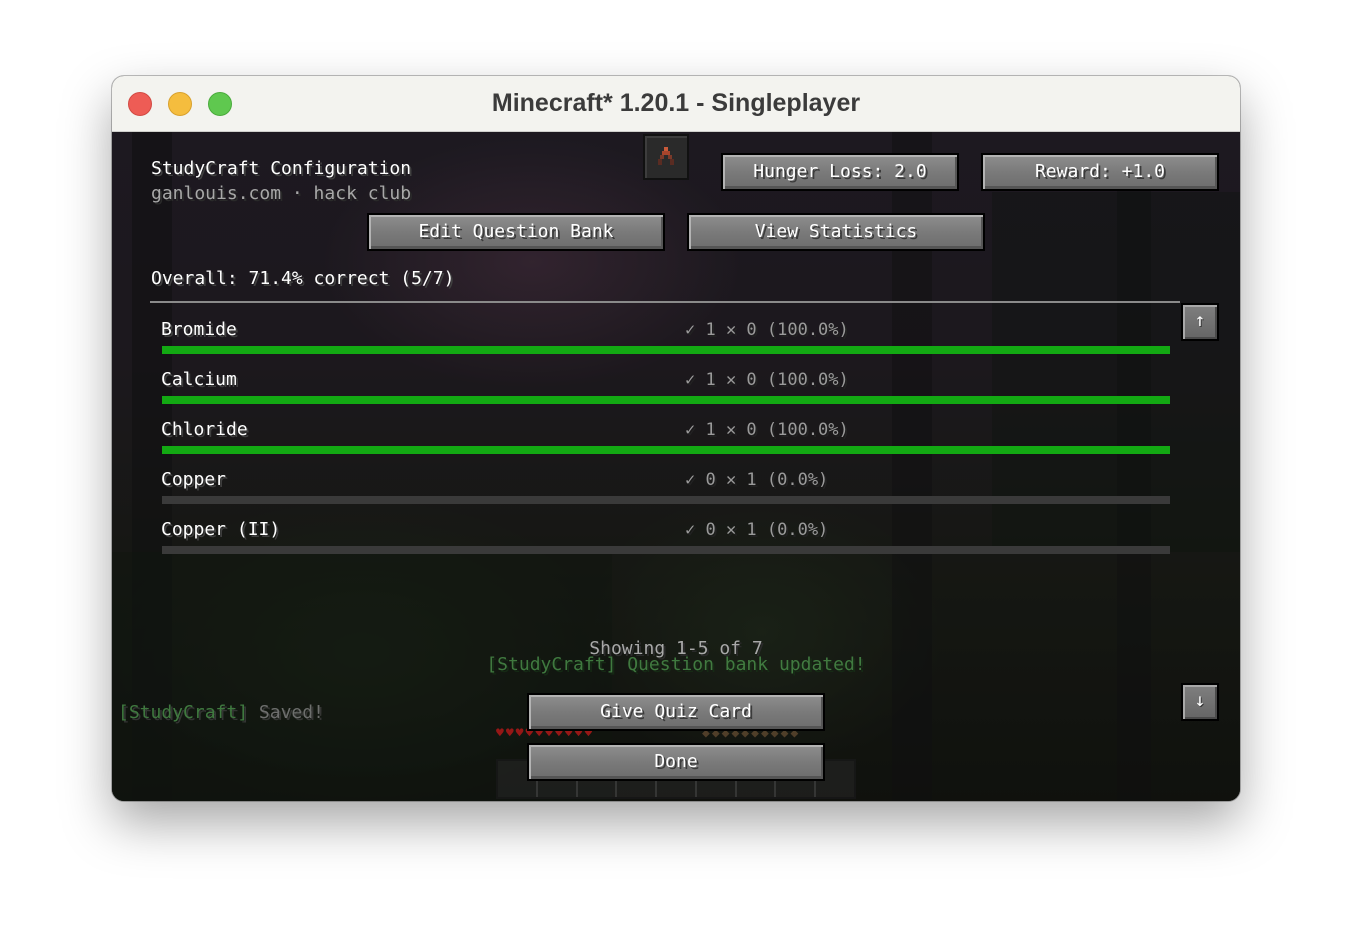  I want to click on stat-row-name: Copper, so click(194, 479).